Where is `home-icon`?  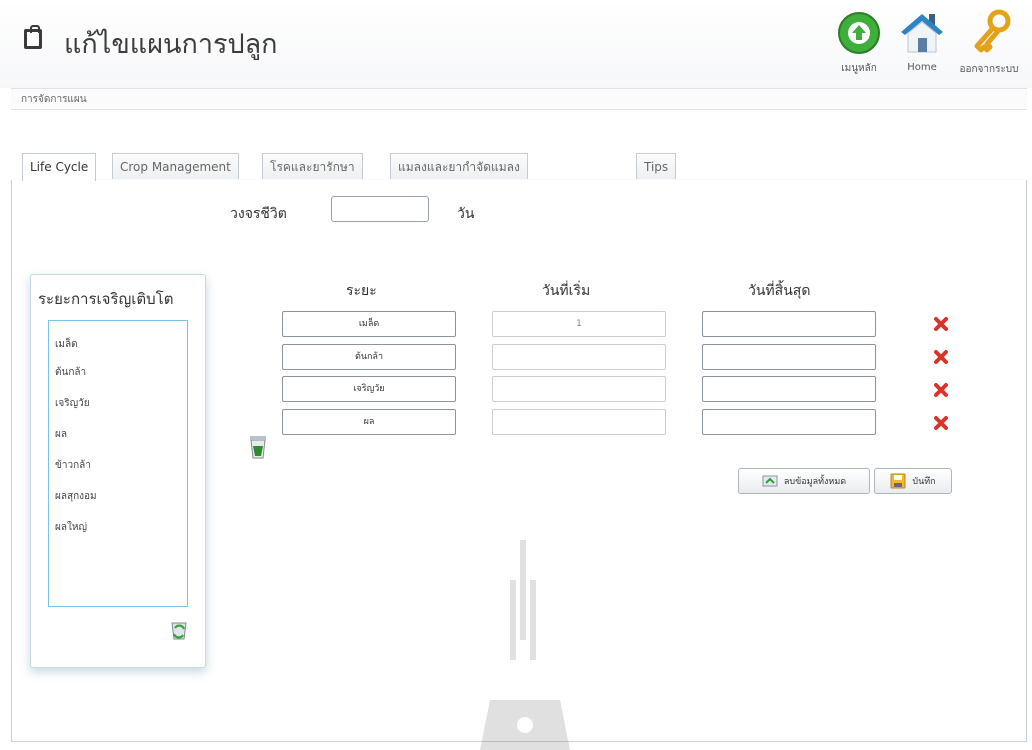
home-icon is located at coordinates (922, 33).